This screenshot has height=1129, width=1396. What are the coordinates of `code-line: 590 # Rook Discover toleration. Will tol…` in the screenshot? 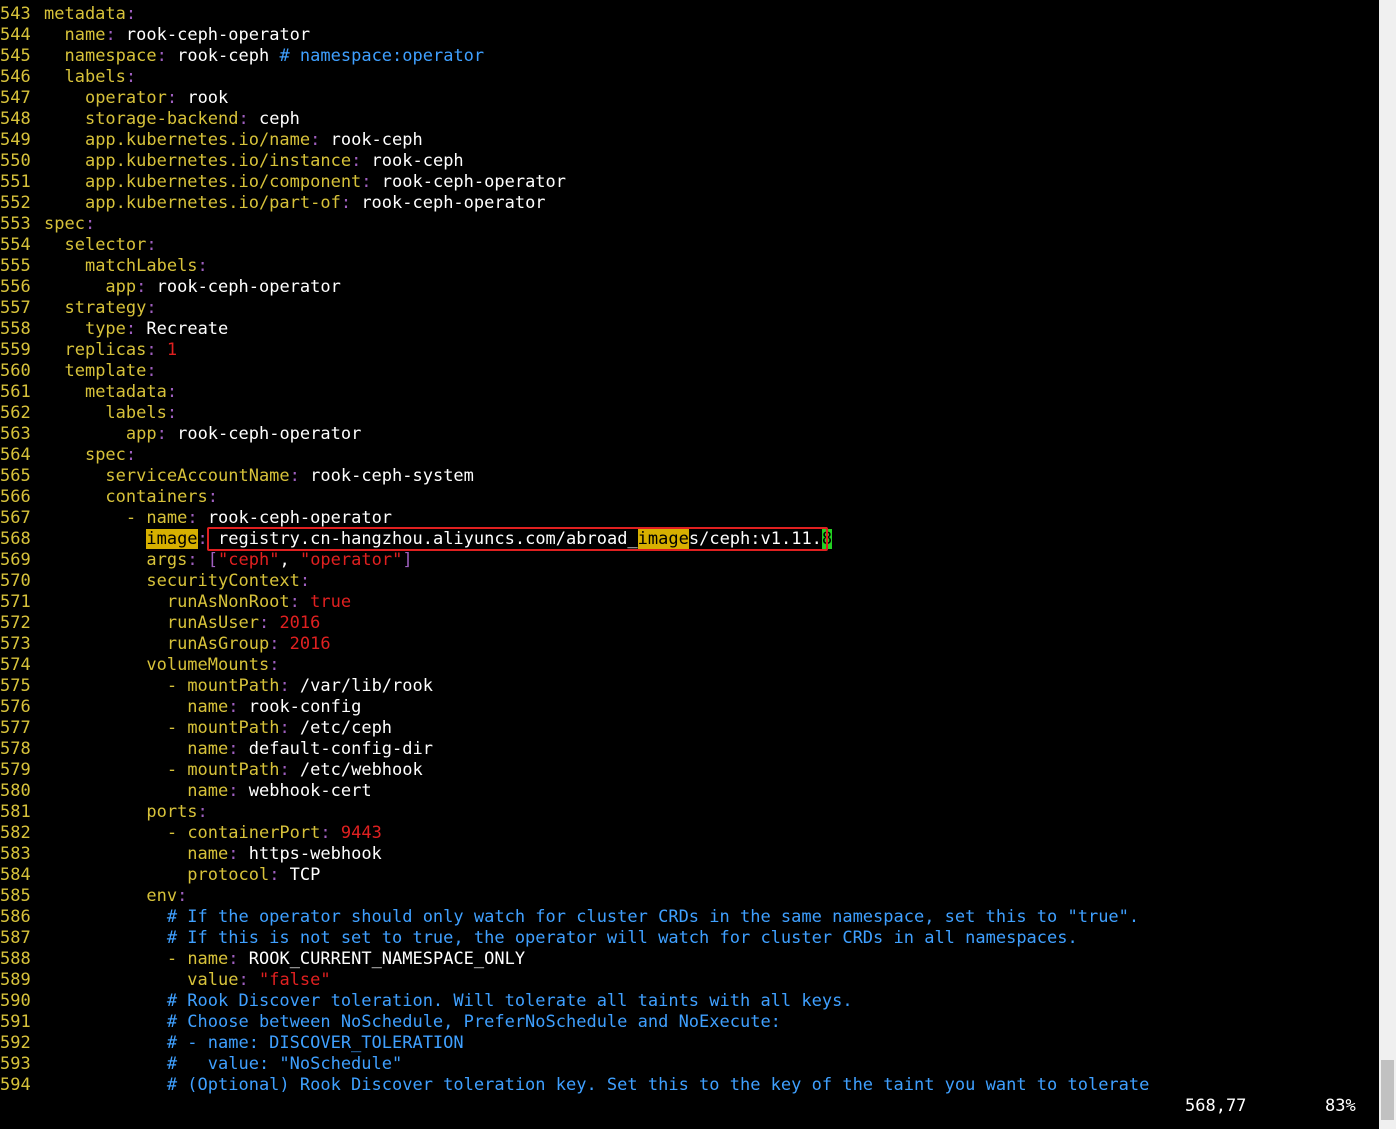 It's located at (689, 1001).